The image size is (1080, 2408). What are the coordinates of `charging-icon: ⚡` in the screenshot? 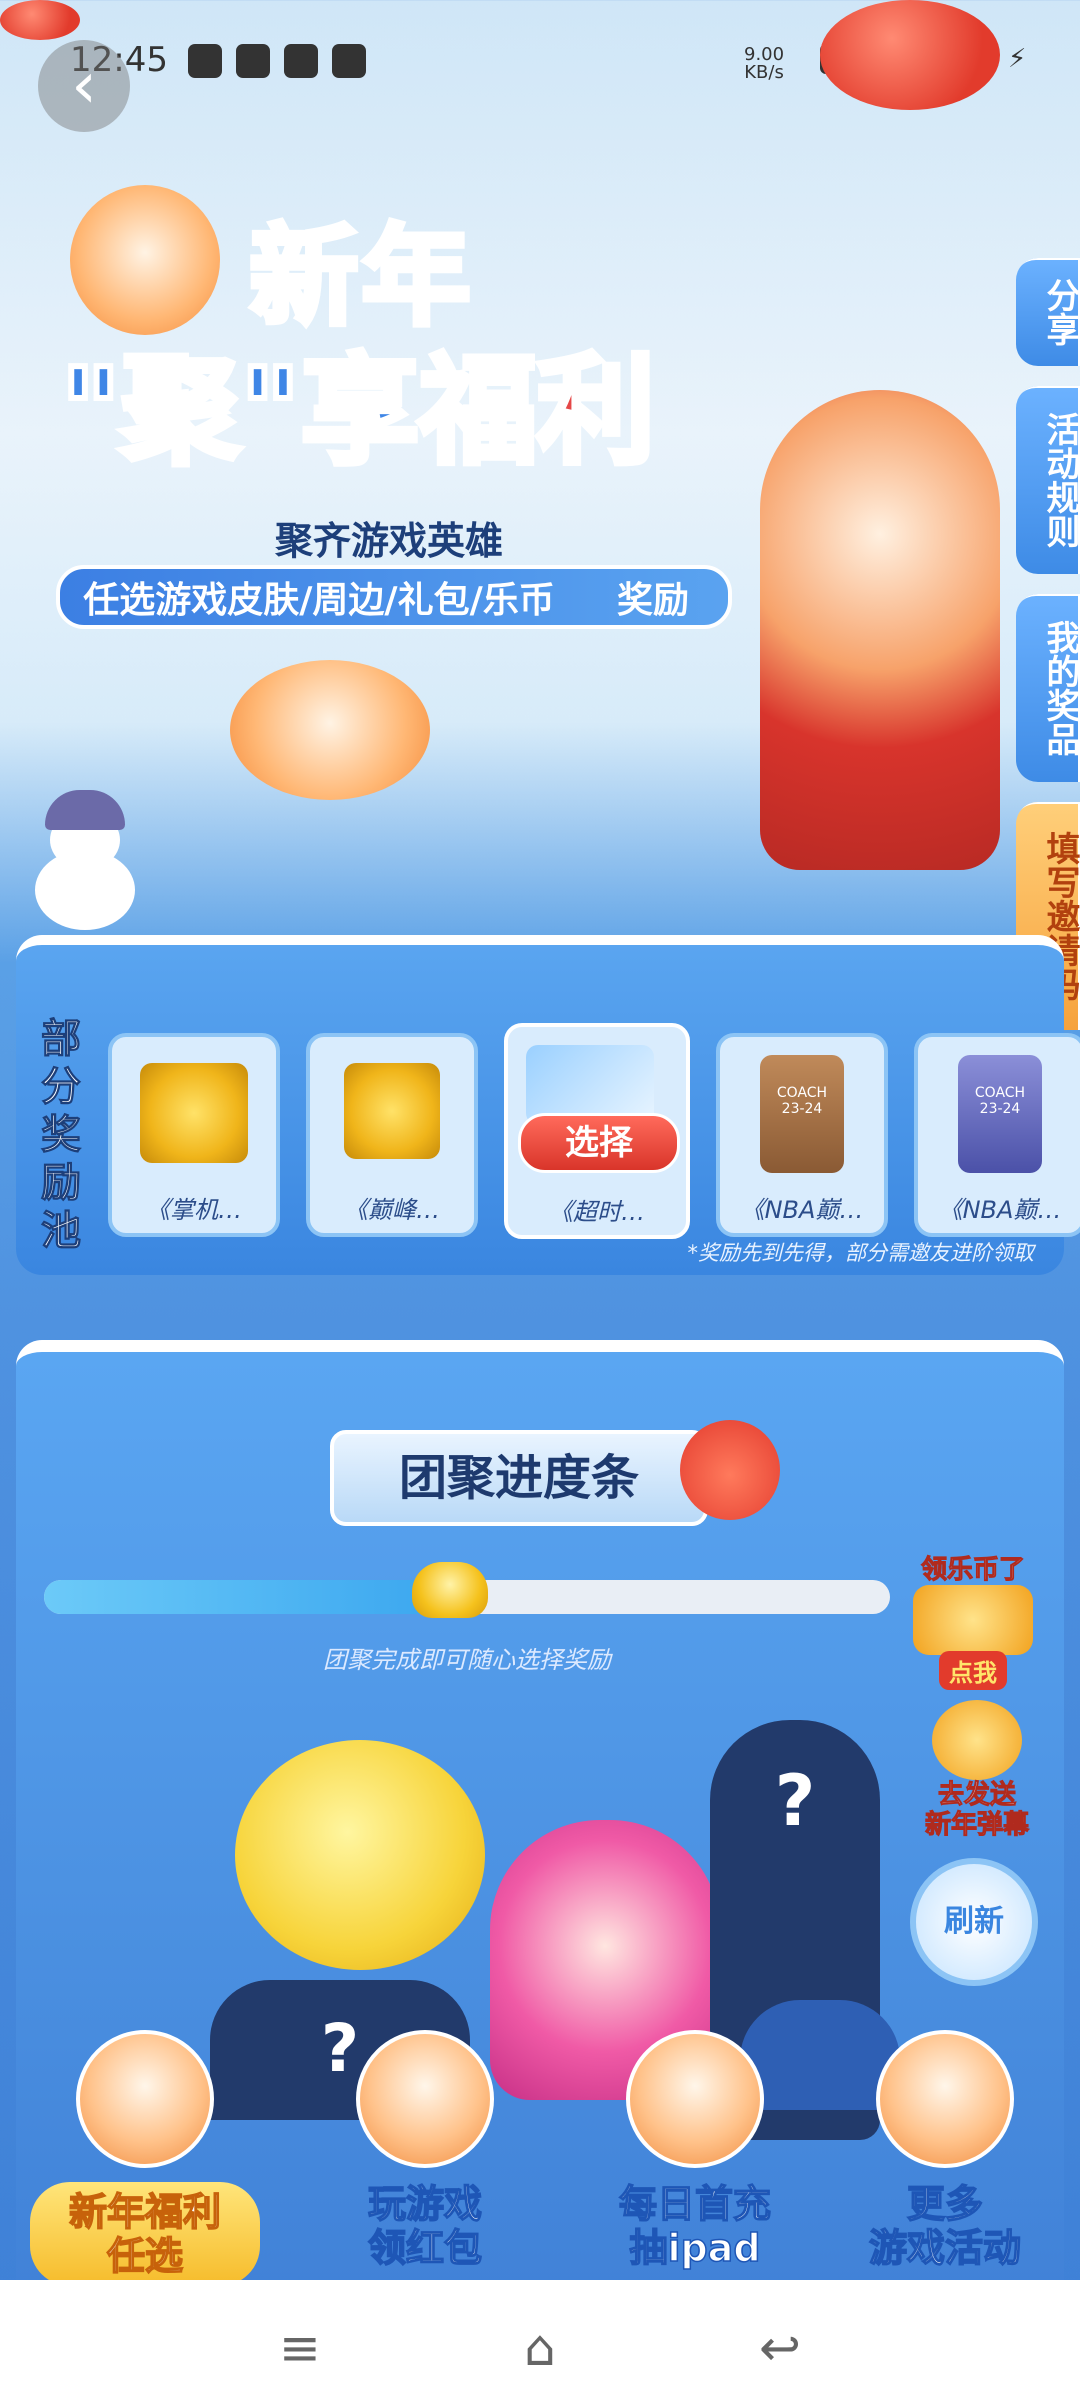 It's located at (1017, 59).